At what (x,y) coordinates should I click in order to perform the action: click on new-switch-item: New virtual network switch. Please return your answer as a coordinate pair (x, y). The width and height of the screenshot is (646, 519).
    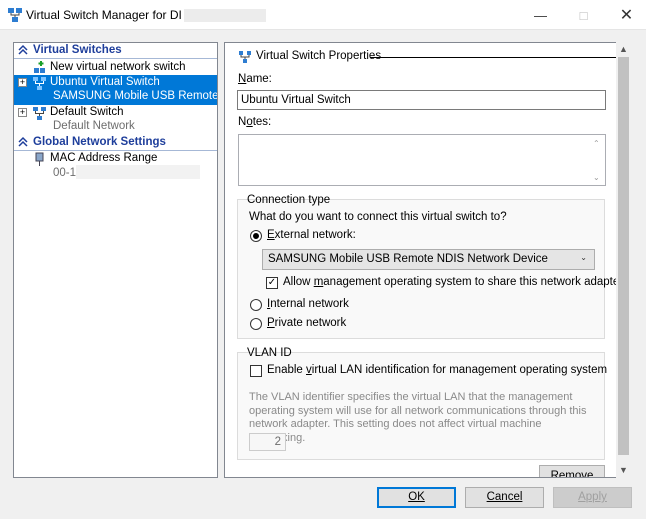
    Looking at the image, I should click on (115, 68).